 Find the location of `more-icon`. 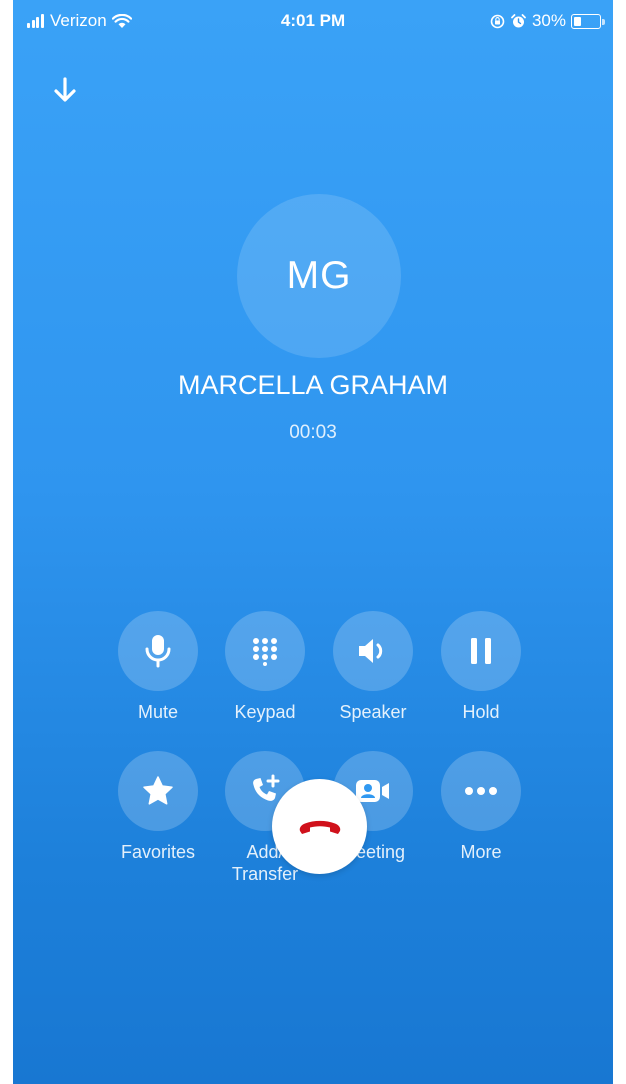

more-icon is located at coordinates (481, 791).